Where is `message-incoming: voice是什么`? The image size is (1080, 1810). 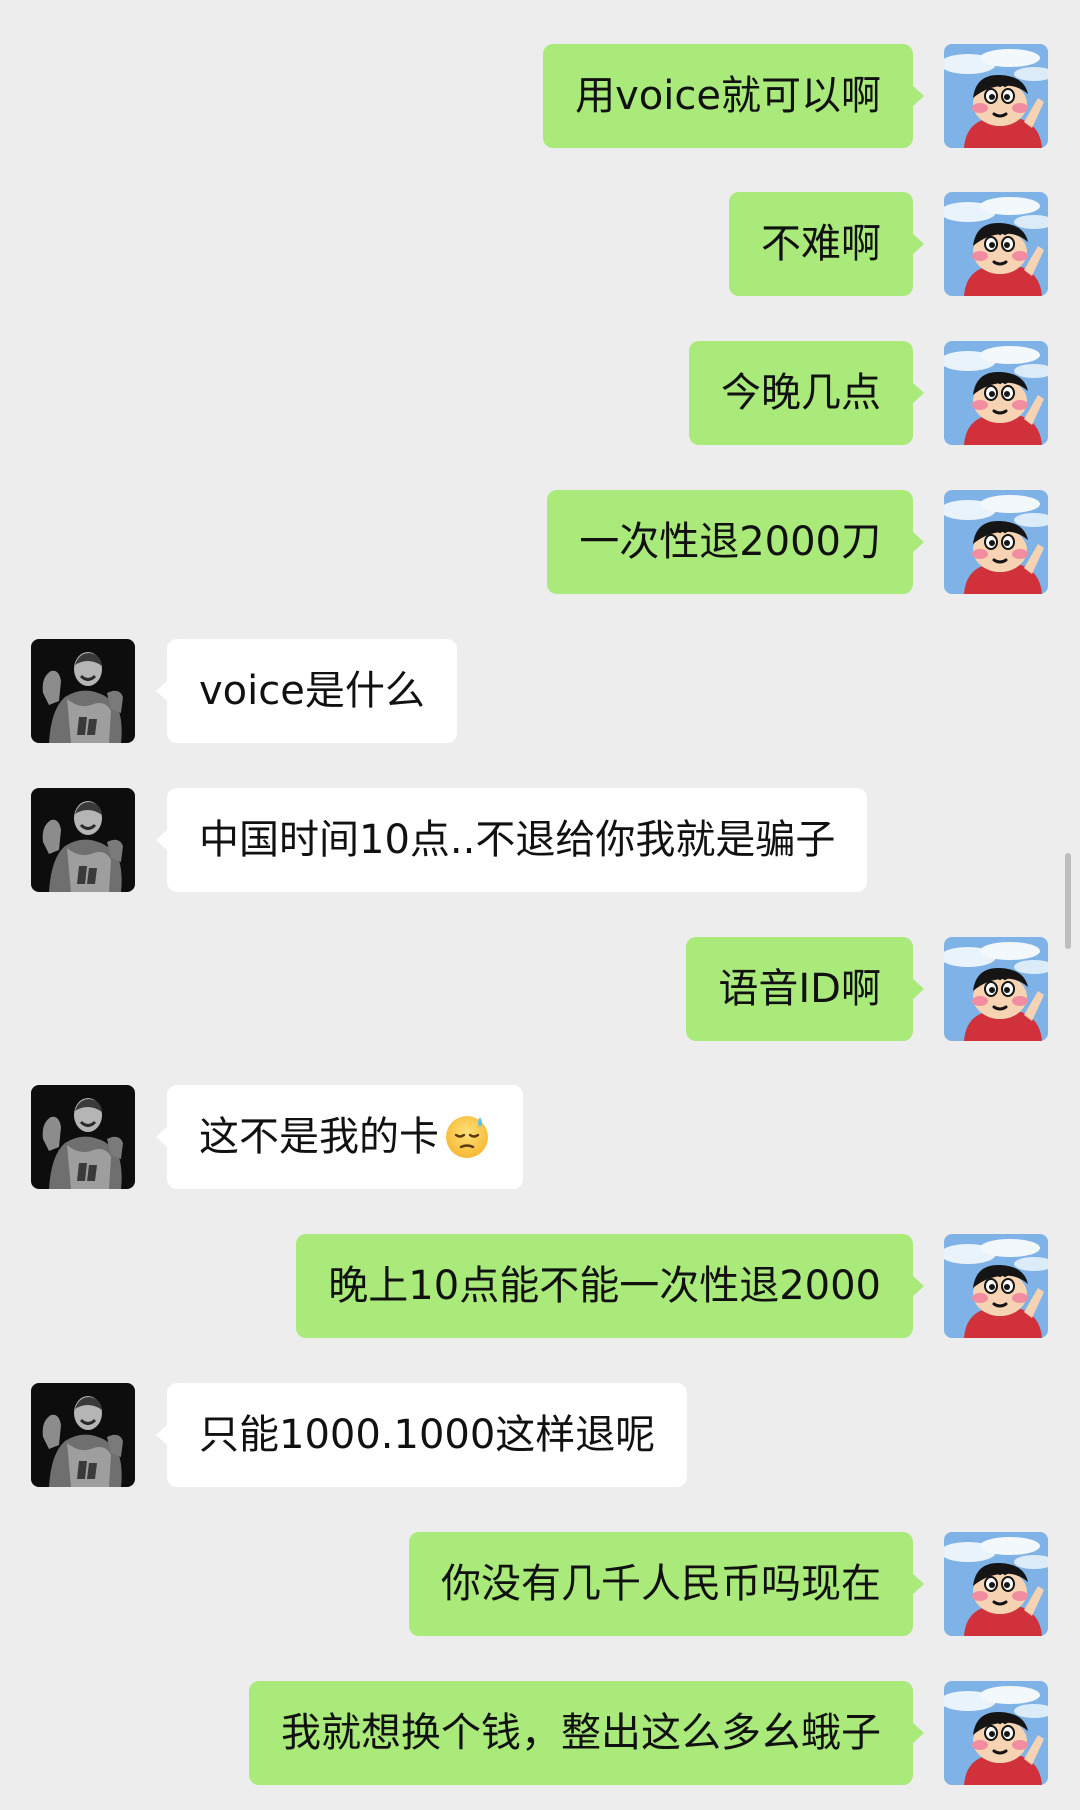 message-incoming: voice是什么 is located at coordinates (540, 691).